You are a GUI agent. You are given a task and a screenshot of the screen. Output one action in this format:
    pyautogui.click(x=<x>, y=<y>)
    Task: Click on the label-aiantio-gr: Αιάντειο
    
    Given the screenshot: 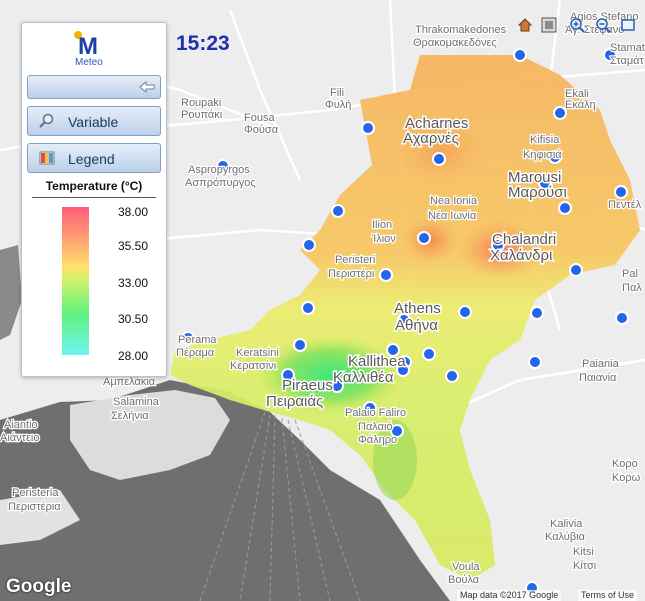 What is the action you would take?
    pyautogui.click(x=19, y=438)
    